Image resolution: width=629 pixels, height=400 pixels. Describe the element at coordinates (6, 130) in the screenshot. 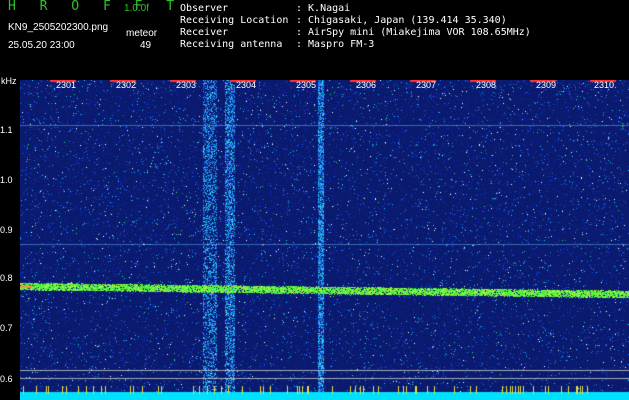

I see `y-tick-label: 1.1` at that location.